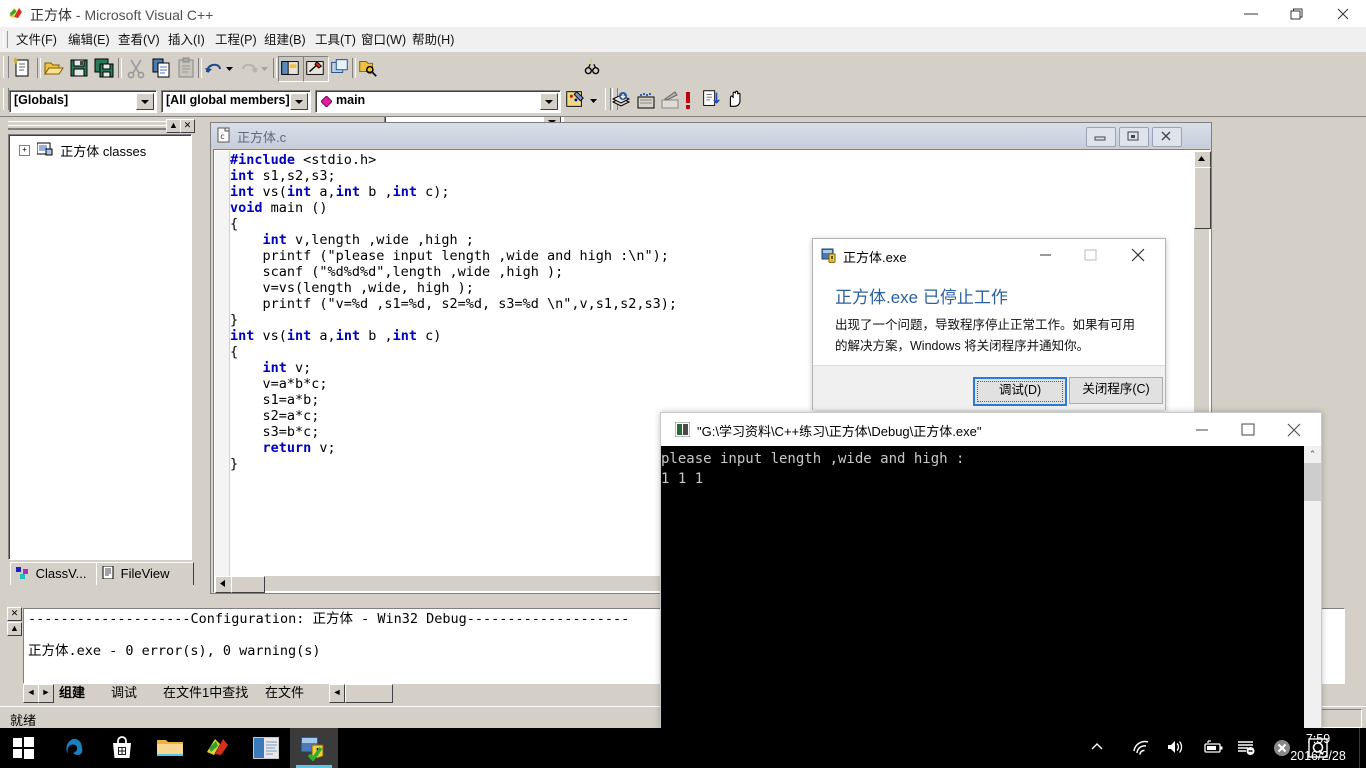 This screenshot has height=768, width=1366. What do you see at coordinates (100, 347) in the screenshot?
I see `classview-tree: + 正方体 classes` at bounding box center [100, 347].